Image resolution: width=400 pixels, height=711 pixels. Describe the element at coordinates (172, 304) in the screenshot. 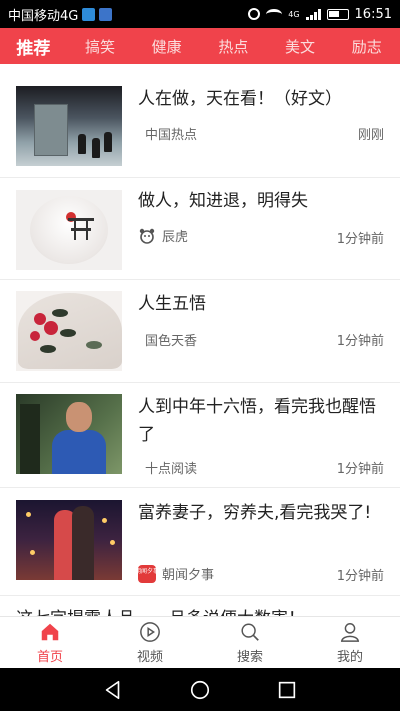

I see `news-title: 人生五悟` at that location.